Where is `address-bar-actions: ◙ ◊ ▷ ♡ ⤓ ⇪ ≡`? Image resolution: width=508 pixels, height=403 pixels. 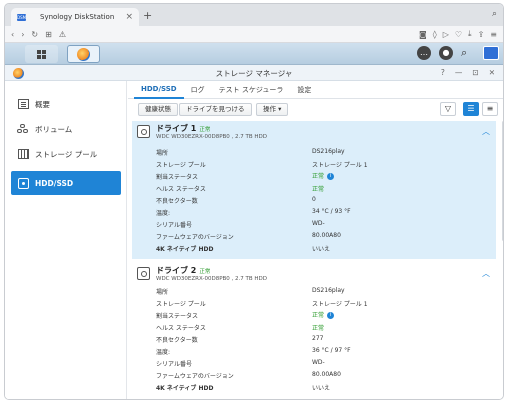
address-bar-actions: ◙ ◊ ▷ ♡ ⤓ ⇪ ≡ is located at coordinates (458, 34).